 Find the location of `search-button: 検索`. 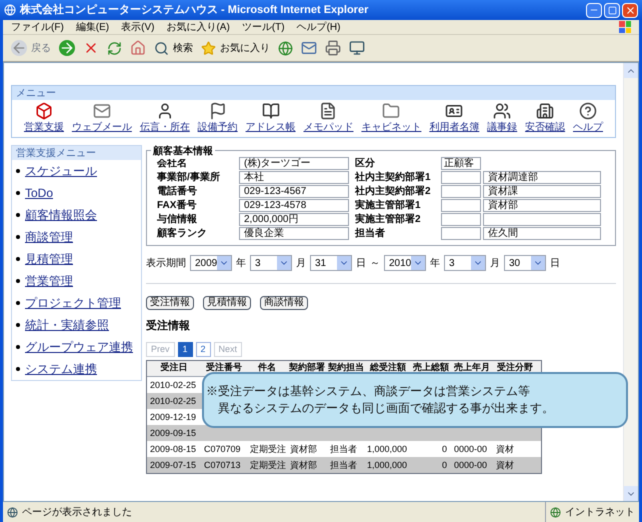

search-button: 検索 is located at coordinates (173, 48).